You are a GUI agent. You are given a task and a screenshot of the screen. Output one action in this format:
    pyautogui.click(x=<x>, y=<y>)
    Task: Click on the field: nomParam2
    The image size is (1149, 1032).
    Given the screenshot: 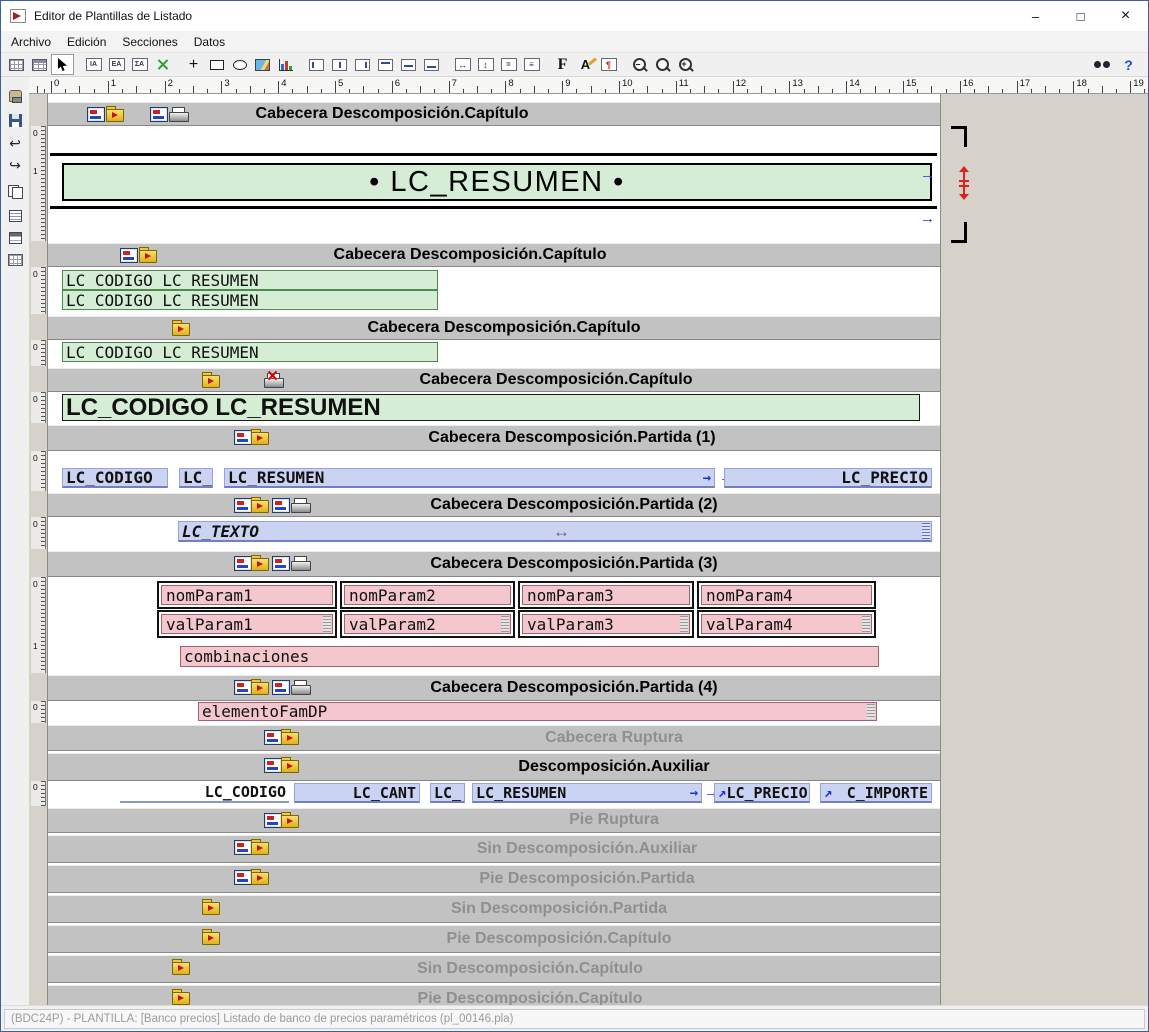 What is the action you would take?
    pyautogui.click(x=427, y=595)
    